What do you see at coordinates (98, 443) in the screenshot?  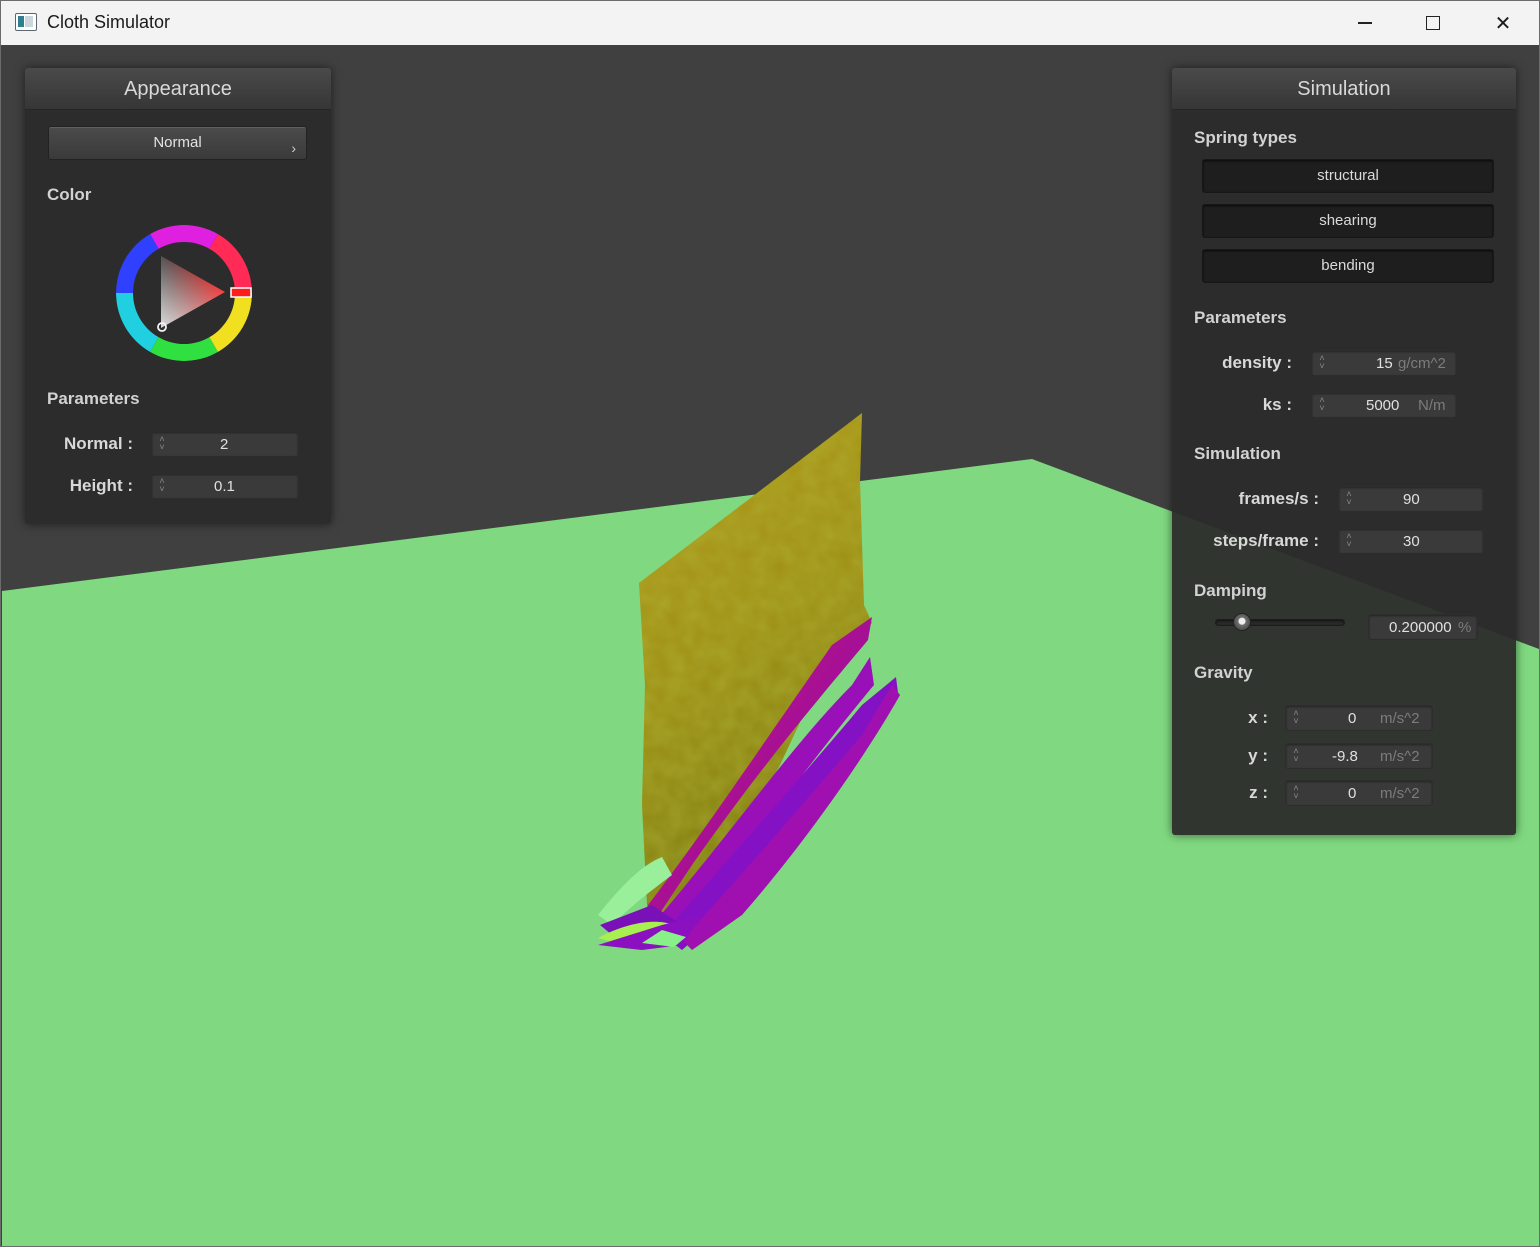 I see `normal-label: Normal :` at bounding box center [98, 443].